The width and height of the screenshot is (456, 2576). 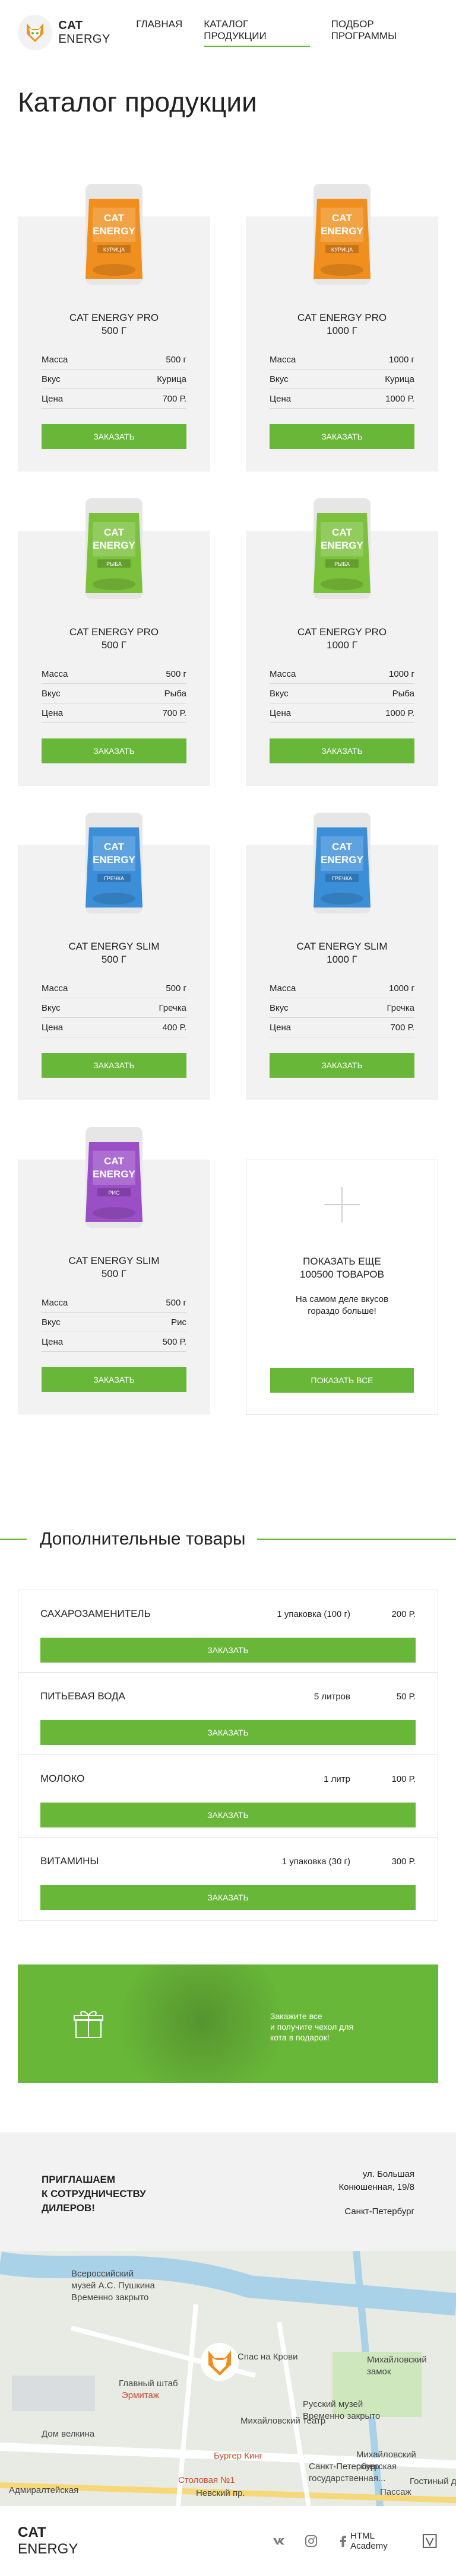 What do you see at coordinates (433, 2481) in the screenshot?
I see `map-label: Гостиный двор` at bounding box center [433, 2481].